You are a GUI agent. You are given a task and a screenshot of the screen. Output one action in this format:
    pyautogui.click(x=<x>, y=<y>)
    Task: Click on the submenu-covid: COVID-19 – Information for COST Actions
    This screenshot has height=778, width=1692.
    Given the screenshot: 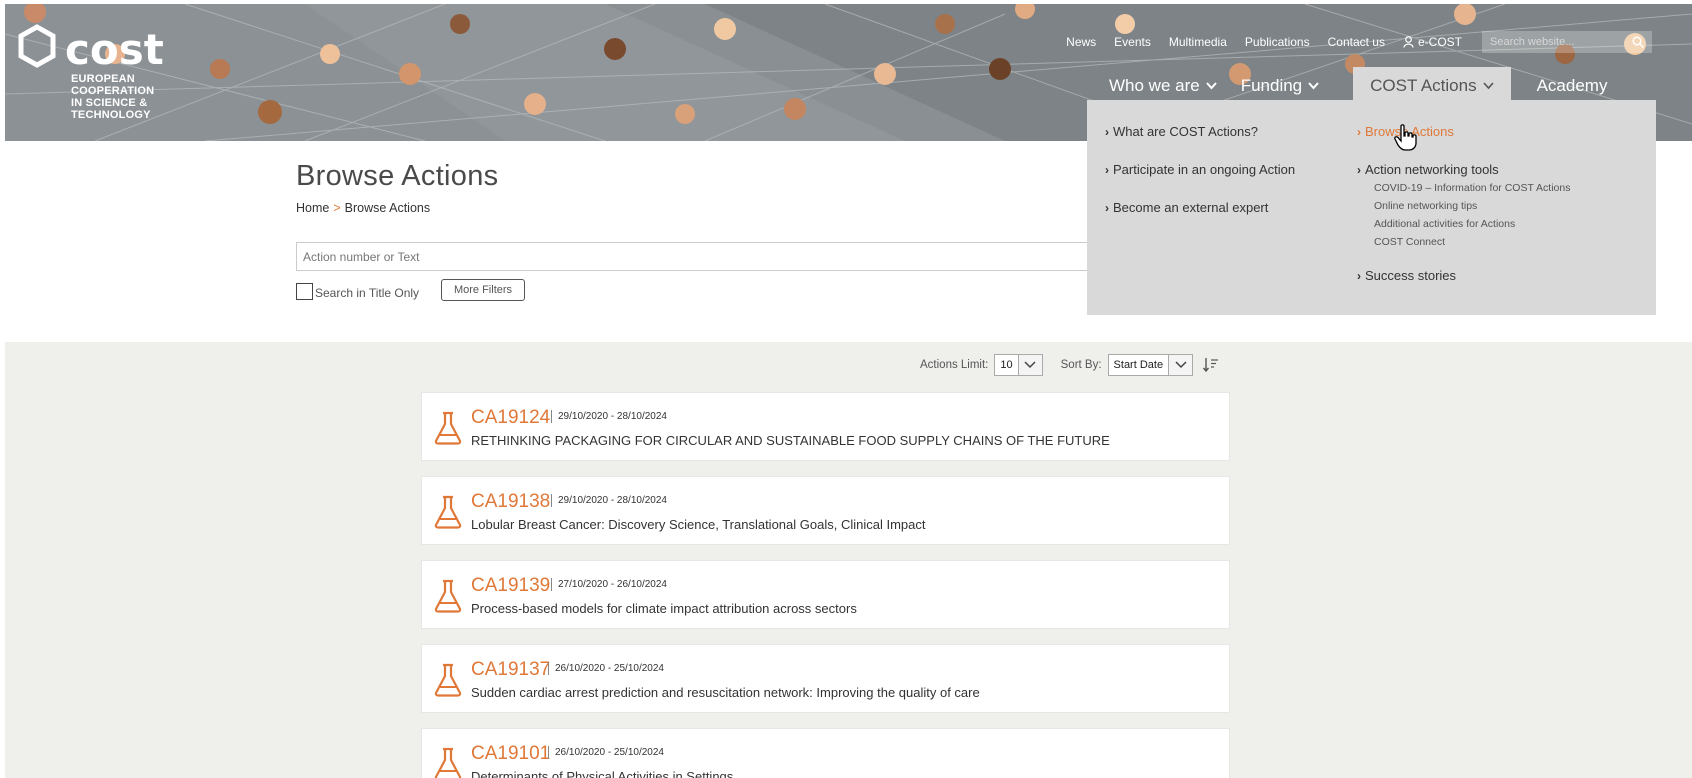 What is the action you would take?
    pyautogui.click(x=1472, y=188)
    